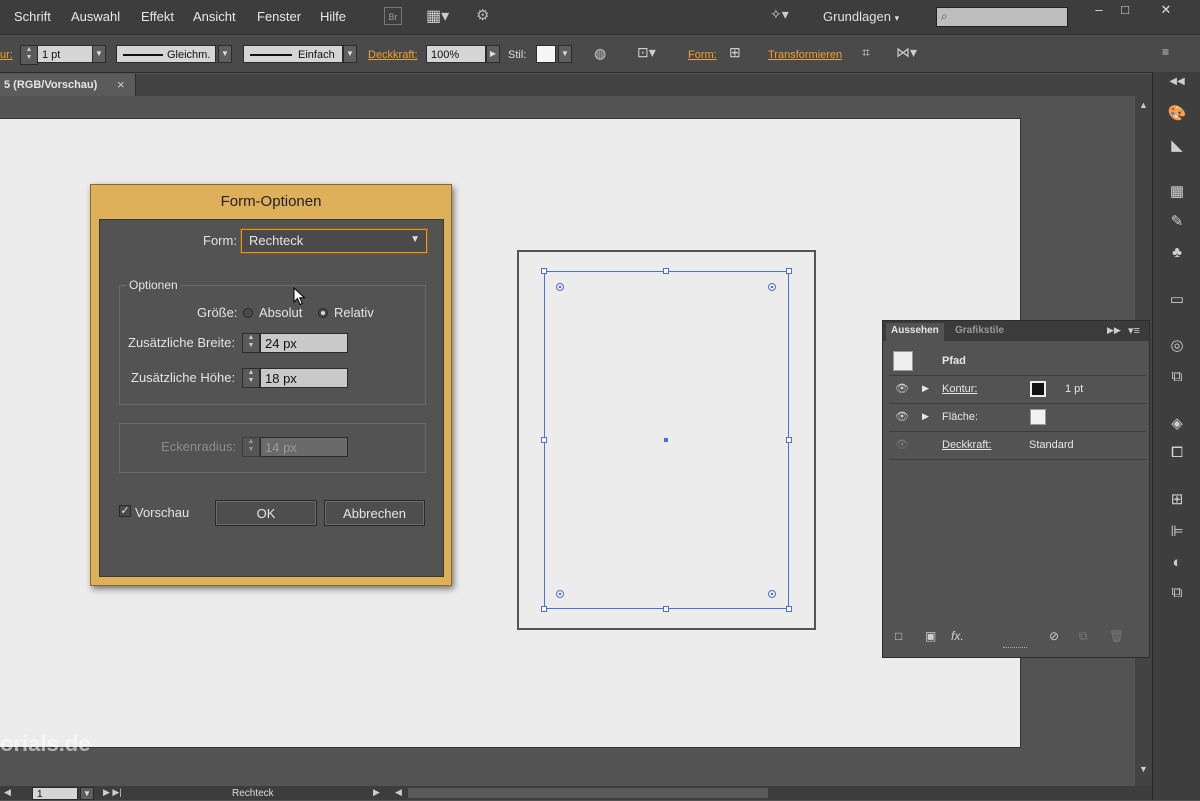 This screenshot has height=801, width=1200. What do you see at coordinates (95, 16) in the screenshot?
I see `menu-auswahl: Auswahl` at bounding box center [95, 16].